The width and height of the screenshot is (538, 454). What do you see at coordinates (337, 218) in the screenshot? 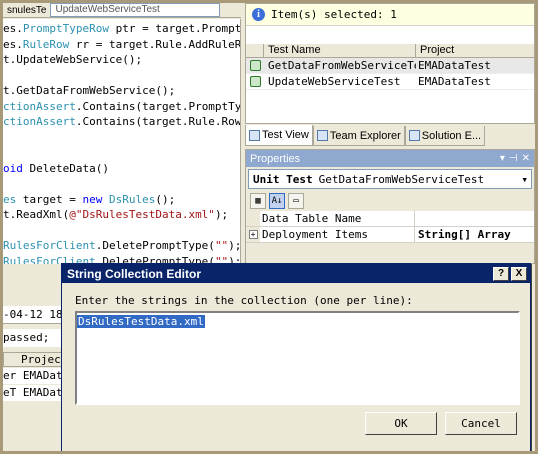
I see `property-name: Data Table Name` at bounding box center [337, 218].